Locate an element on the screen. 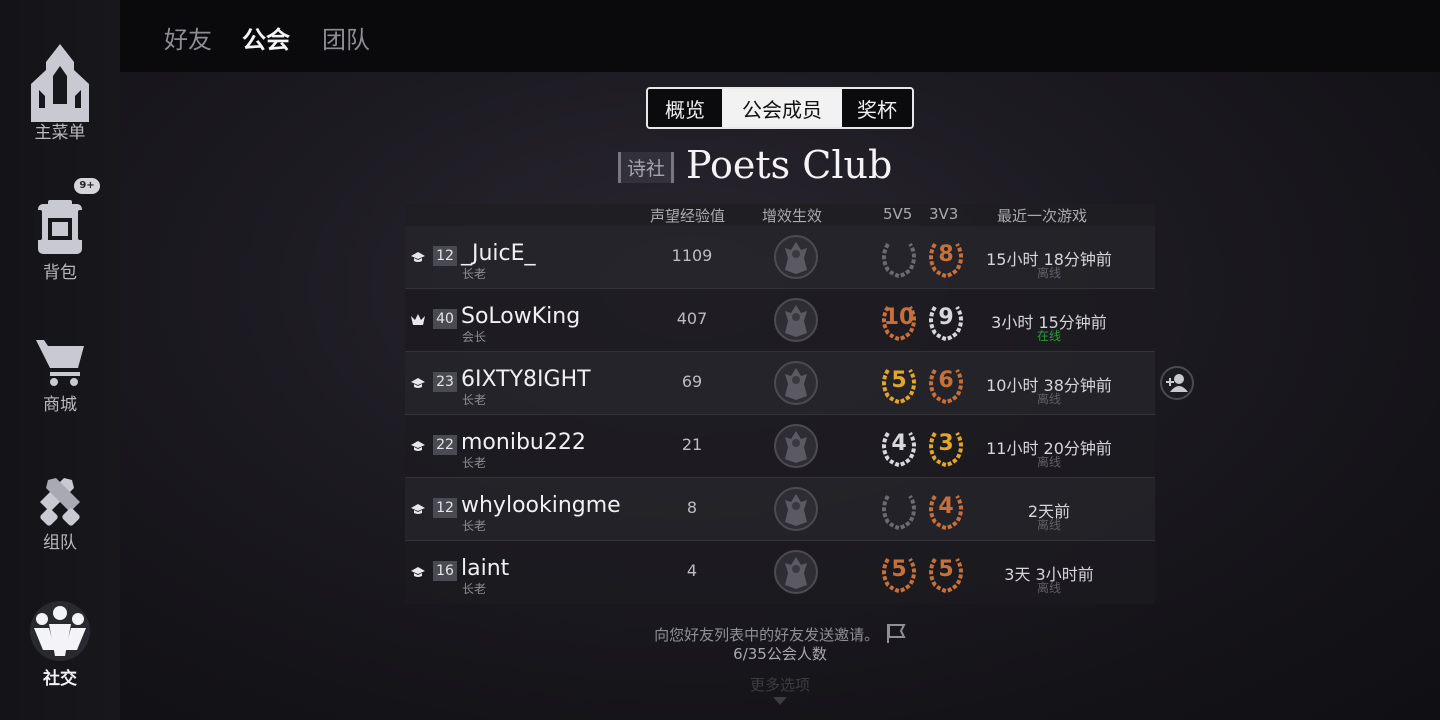  header-boost: 增效生效 is located at coordinates (792, 216).